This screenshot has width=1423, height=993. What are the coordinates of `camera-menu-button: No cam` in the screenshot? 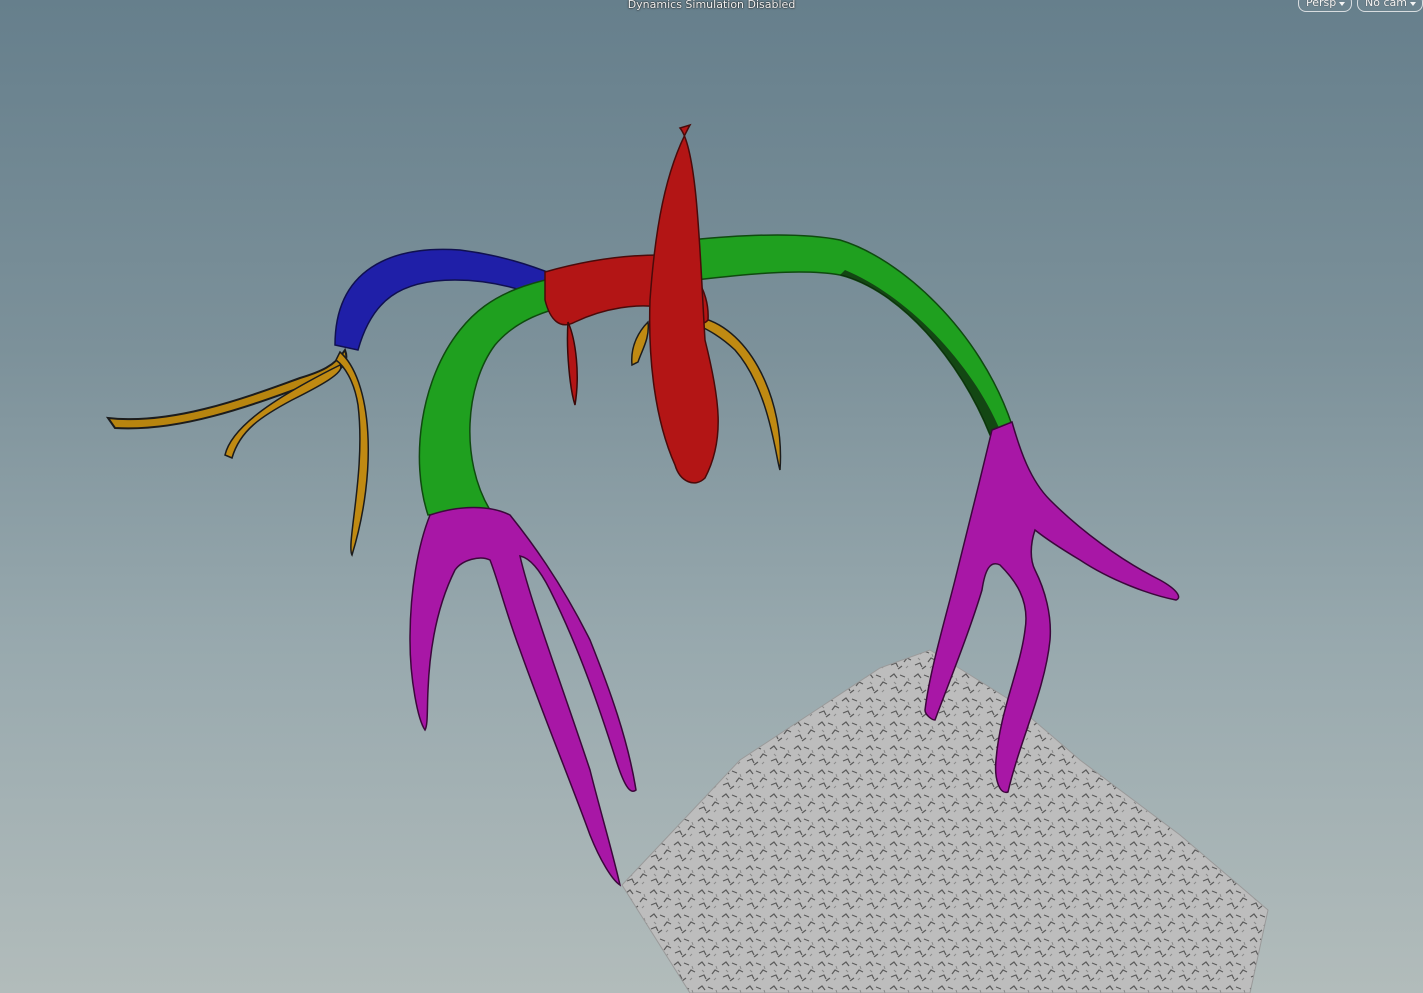 It's located at (1390, 6).